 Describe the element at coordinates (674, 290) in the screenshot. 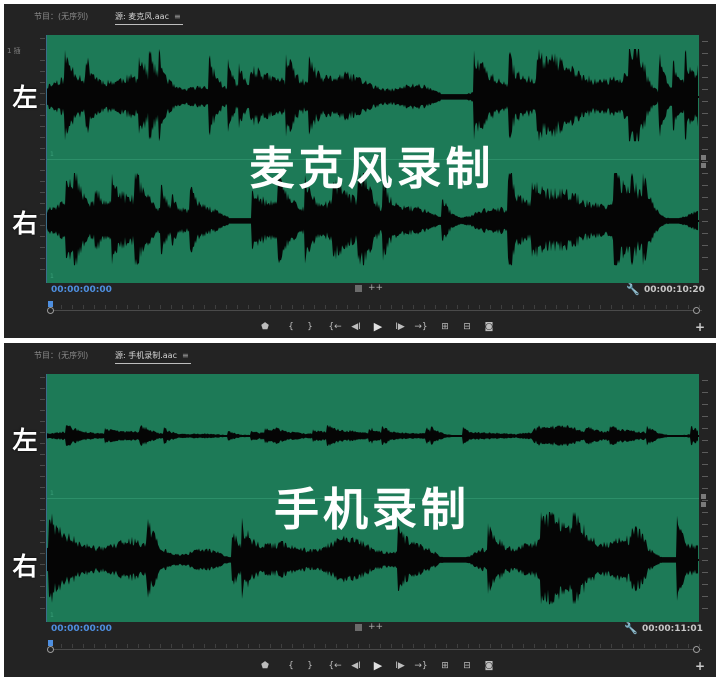

I see `duration-timecode: 00:00:10:20` at that location.